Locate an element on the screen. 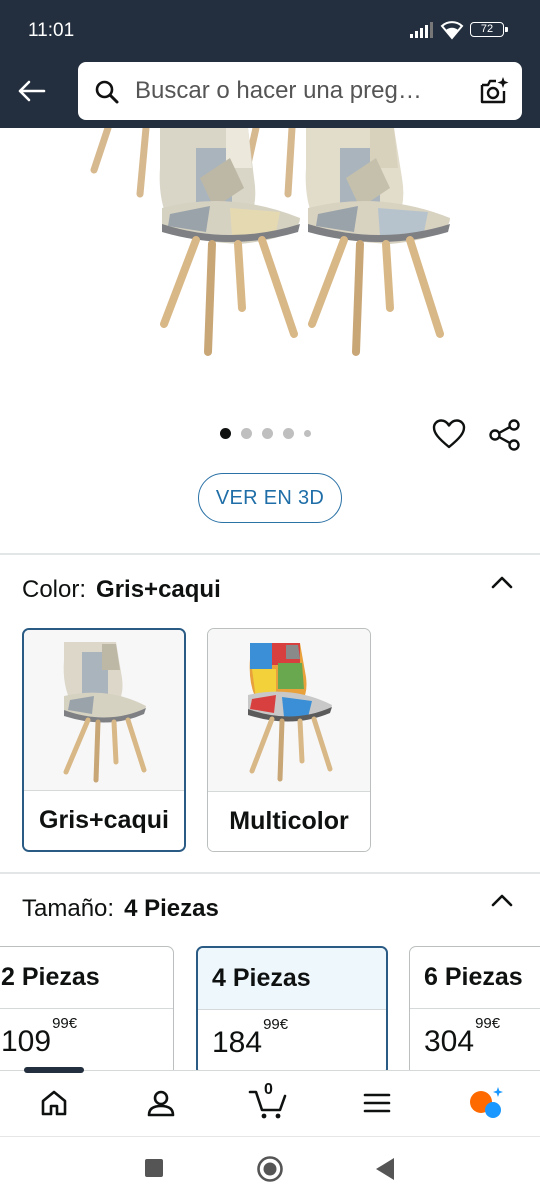  cart-count-badge: 0 is located at coordinates (268, 1089).